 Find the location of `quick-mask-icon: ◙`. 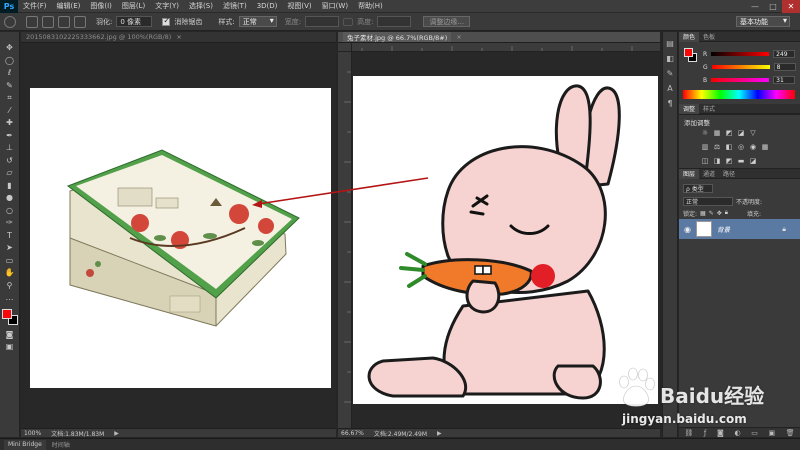

quick-mask-icon: ◙ is located at coordinates (10, 334).